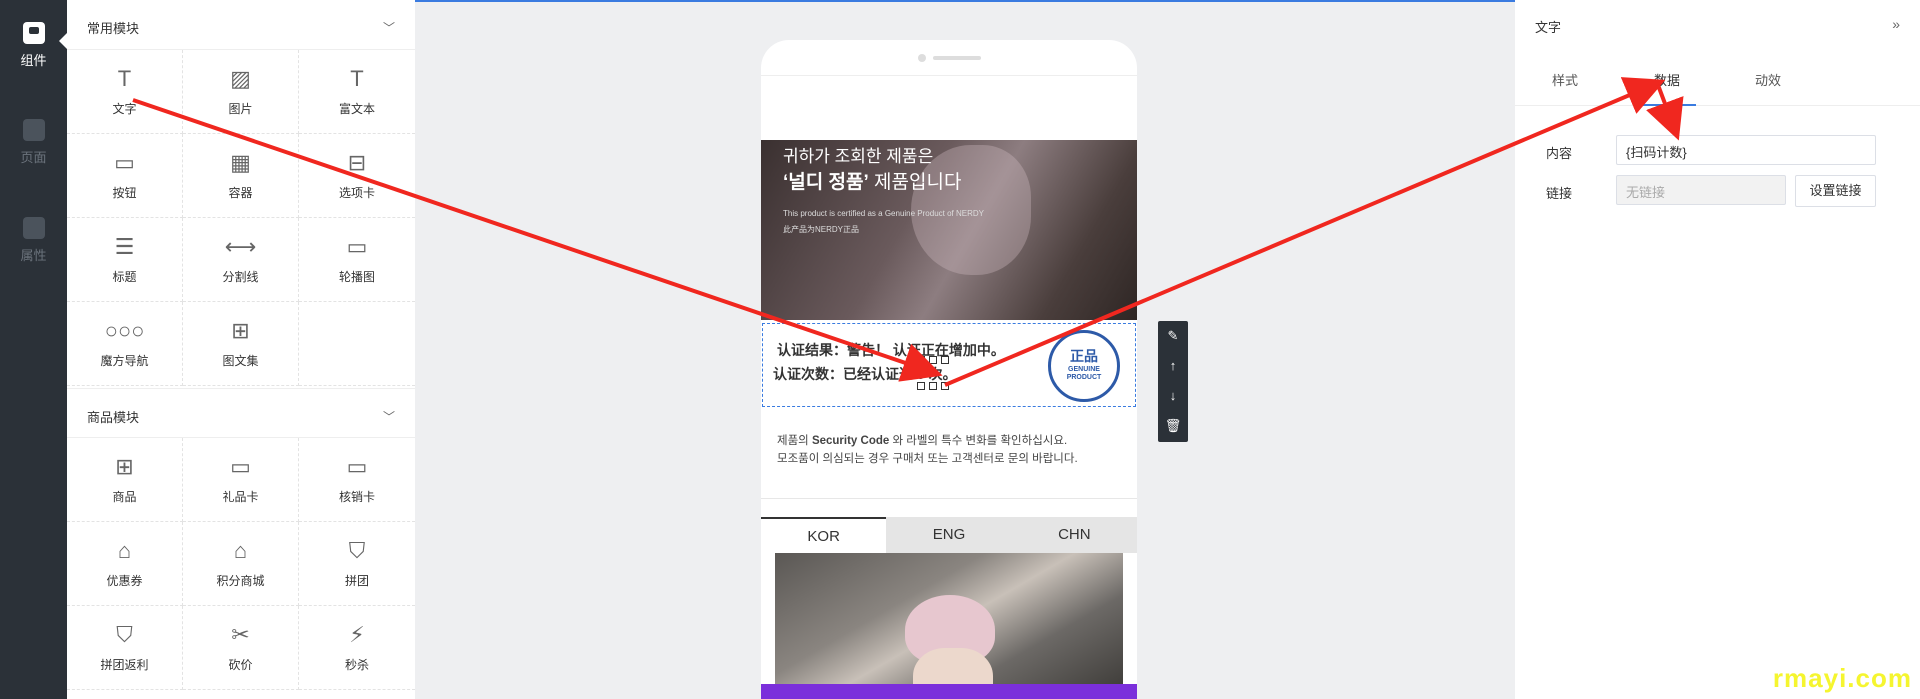  I want to click on nav-item-label: 组件, so click(33, 60).